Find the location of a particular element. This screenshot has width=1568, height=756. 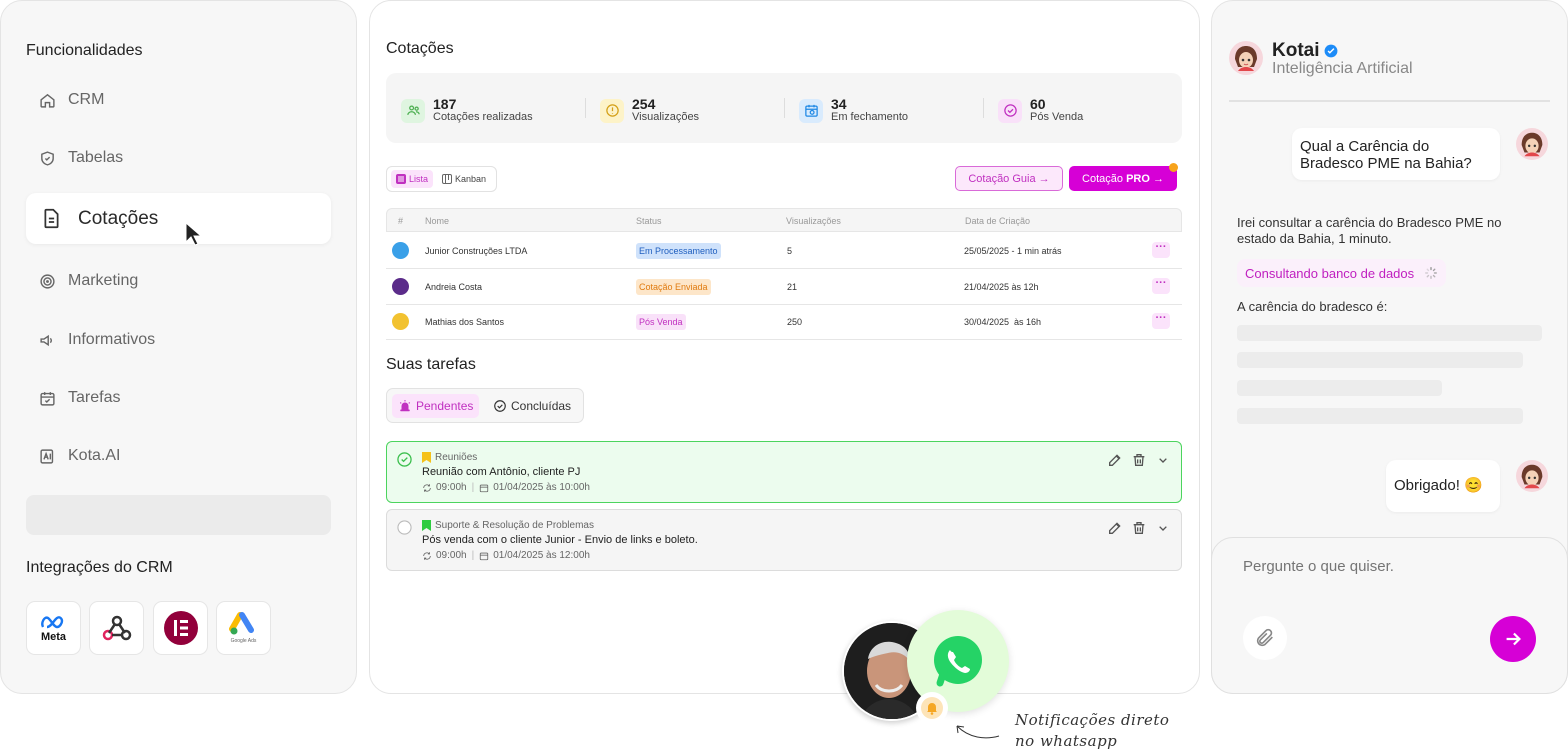

cotacao-pro-button: Cotação PRO → is located at coordinates (1123, 178).